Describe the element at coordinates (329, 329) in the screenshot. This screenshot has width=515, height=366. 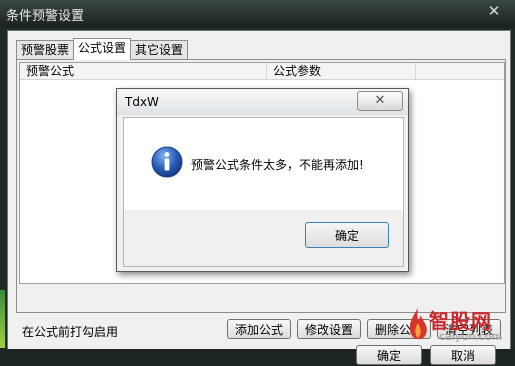
I see `modify-settings-button: 修改设置` at that location.